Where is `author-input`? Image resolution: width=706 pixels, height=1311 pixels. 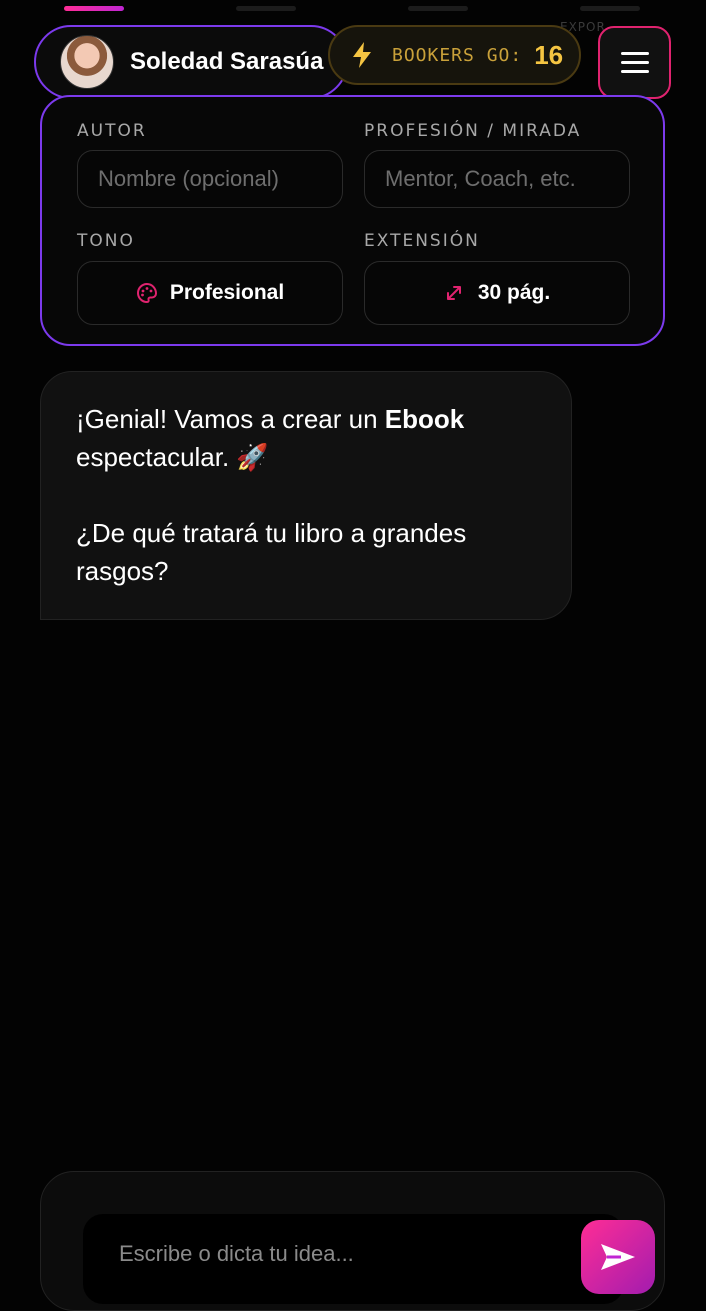 author-input is located at coordinates (210, 179).